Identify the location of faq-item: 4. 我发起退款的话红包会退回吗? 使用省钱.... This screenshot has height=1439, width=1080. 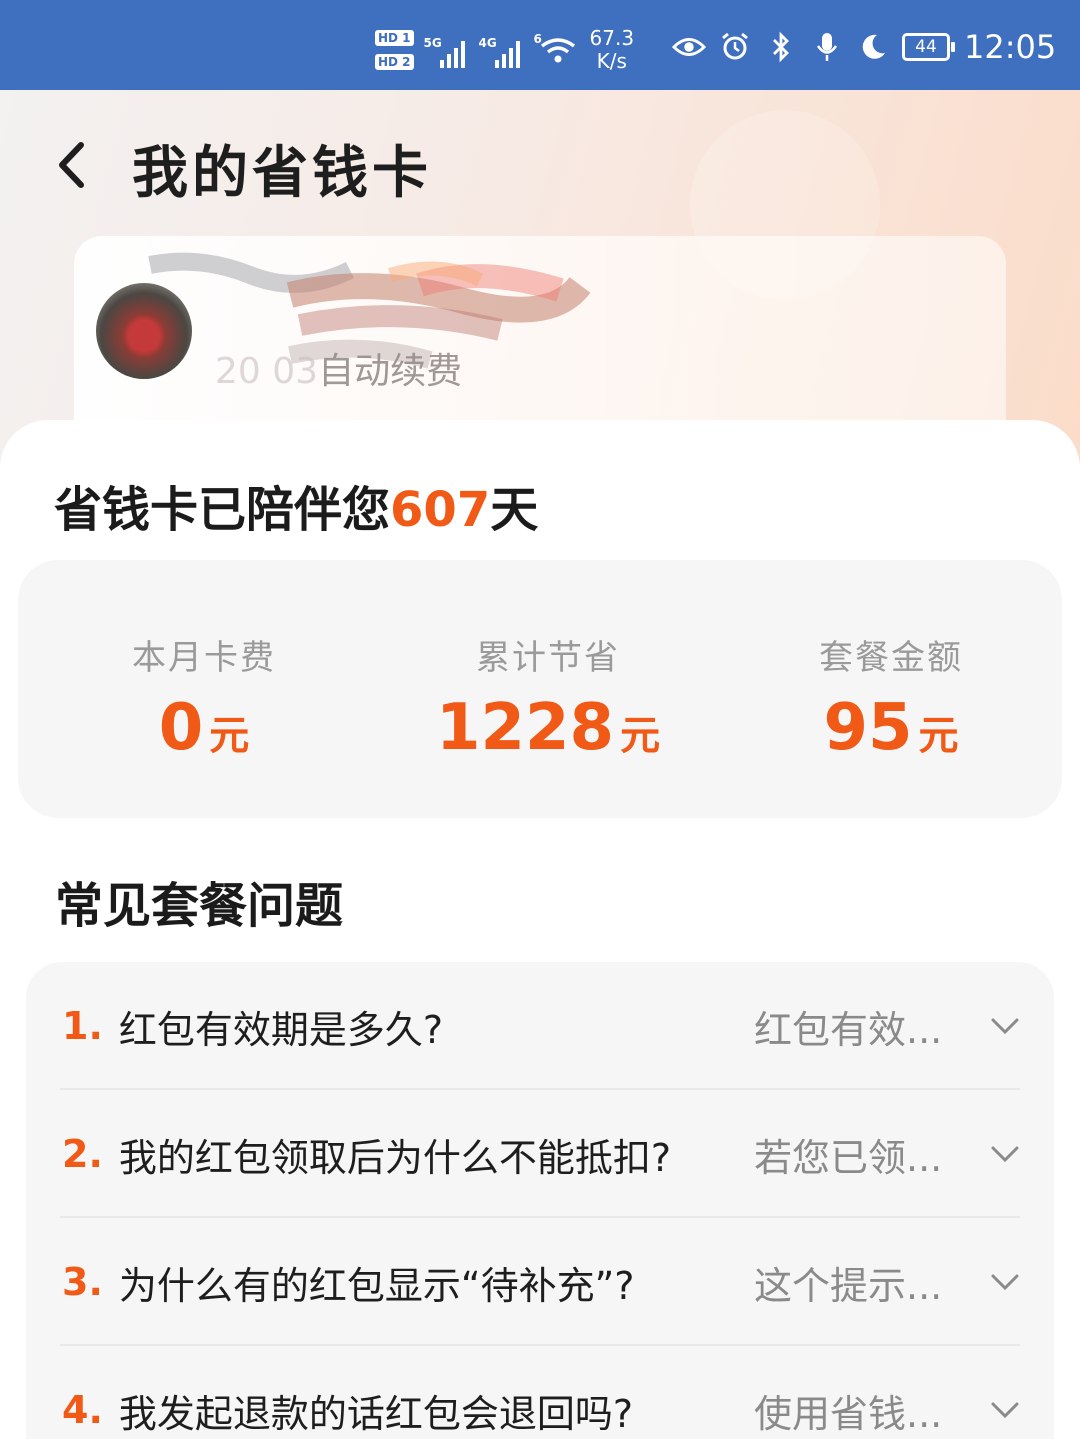
(542, 1392).